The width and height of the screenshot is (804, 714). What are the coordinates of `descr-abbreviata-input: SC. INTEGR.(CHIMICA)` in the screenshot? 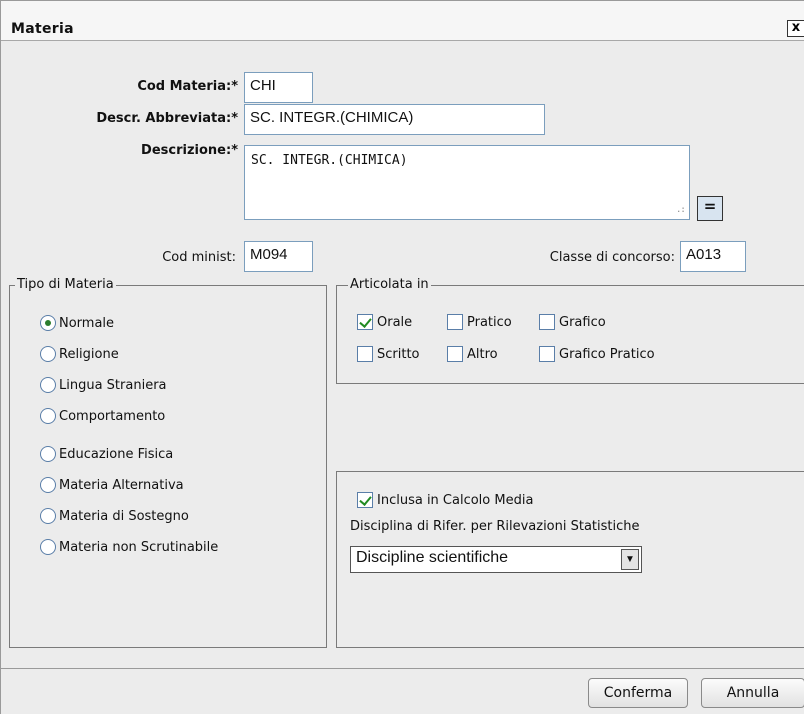 It's located at (394, 119).